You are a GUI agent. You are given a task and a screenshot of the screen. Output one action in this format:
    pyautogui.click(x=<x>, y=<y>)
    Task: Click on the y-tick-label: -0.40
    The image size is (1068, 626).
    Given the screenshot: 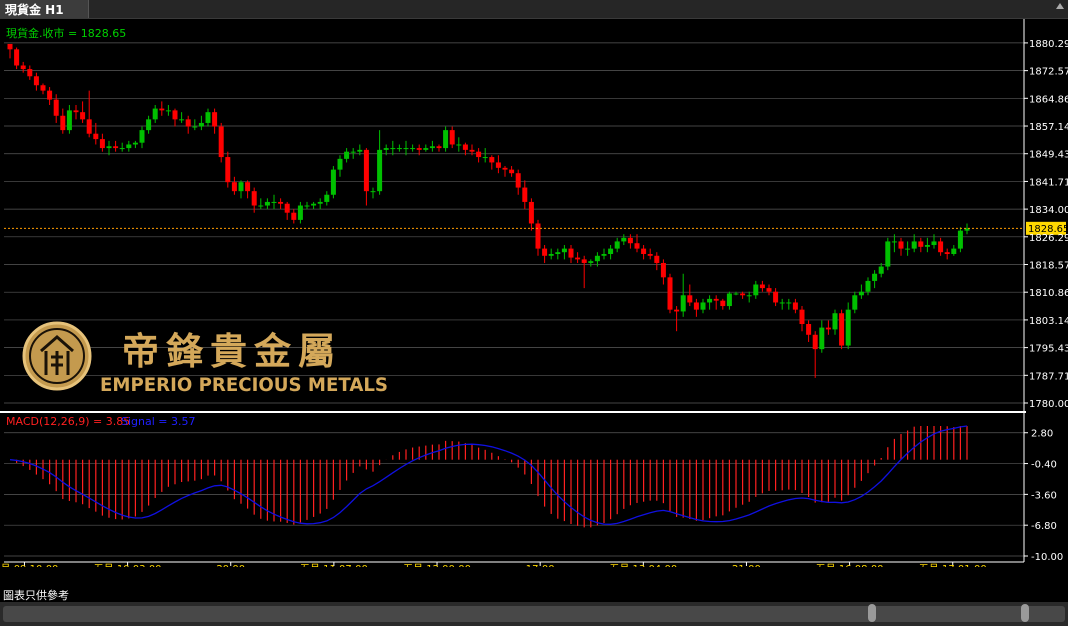 What is the action you would take?
    pyautogui.click(x=1044, y=465)
    